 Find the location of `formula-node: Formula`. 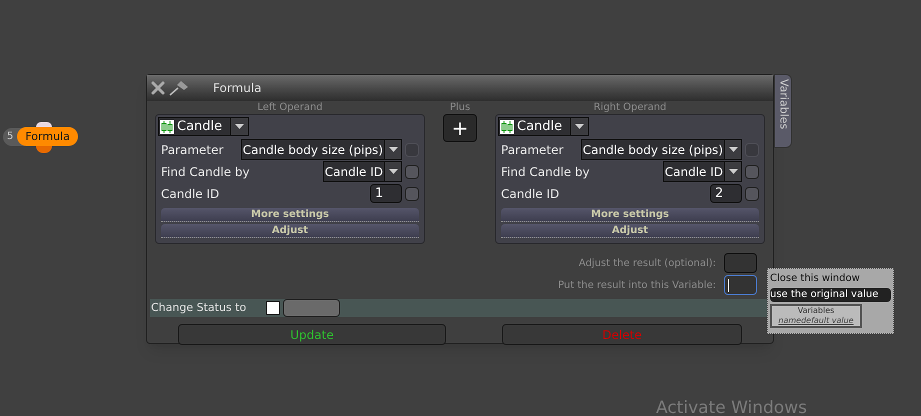

formula-node: Formula is located at coordinates (47, 136).